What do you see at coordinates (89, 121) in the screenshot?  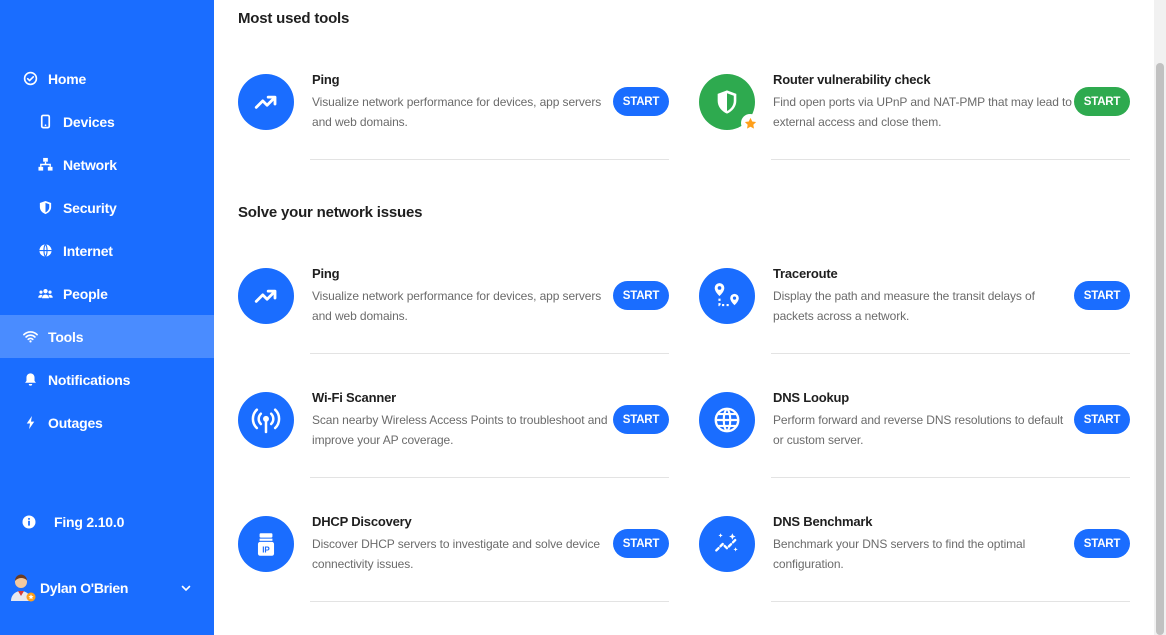 I see `sidebar-item-label: Devices` at bounding box center [89, 121].